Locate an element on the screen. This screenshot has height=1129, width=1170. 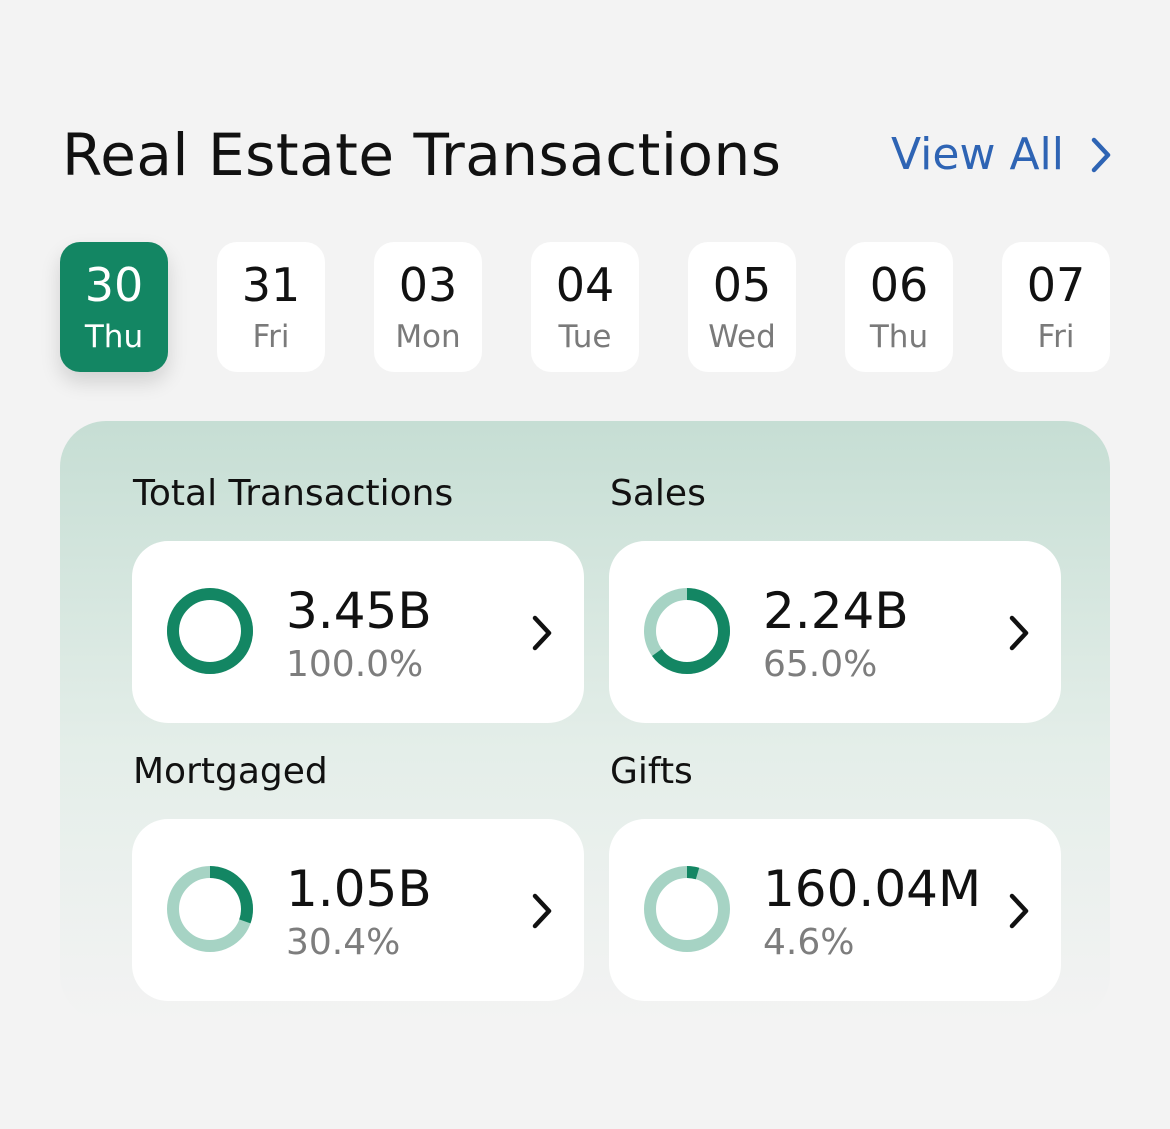
section-header: Real Estate Transactions View All is located at coordinates (587, 158).